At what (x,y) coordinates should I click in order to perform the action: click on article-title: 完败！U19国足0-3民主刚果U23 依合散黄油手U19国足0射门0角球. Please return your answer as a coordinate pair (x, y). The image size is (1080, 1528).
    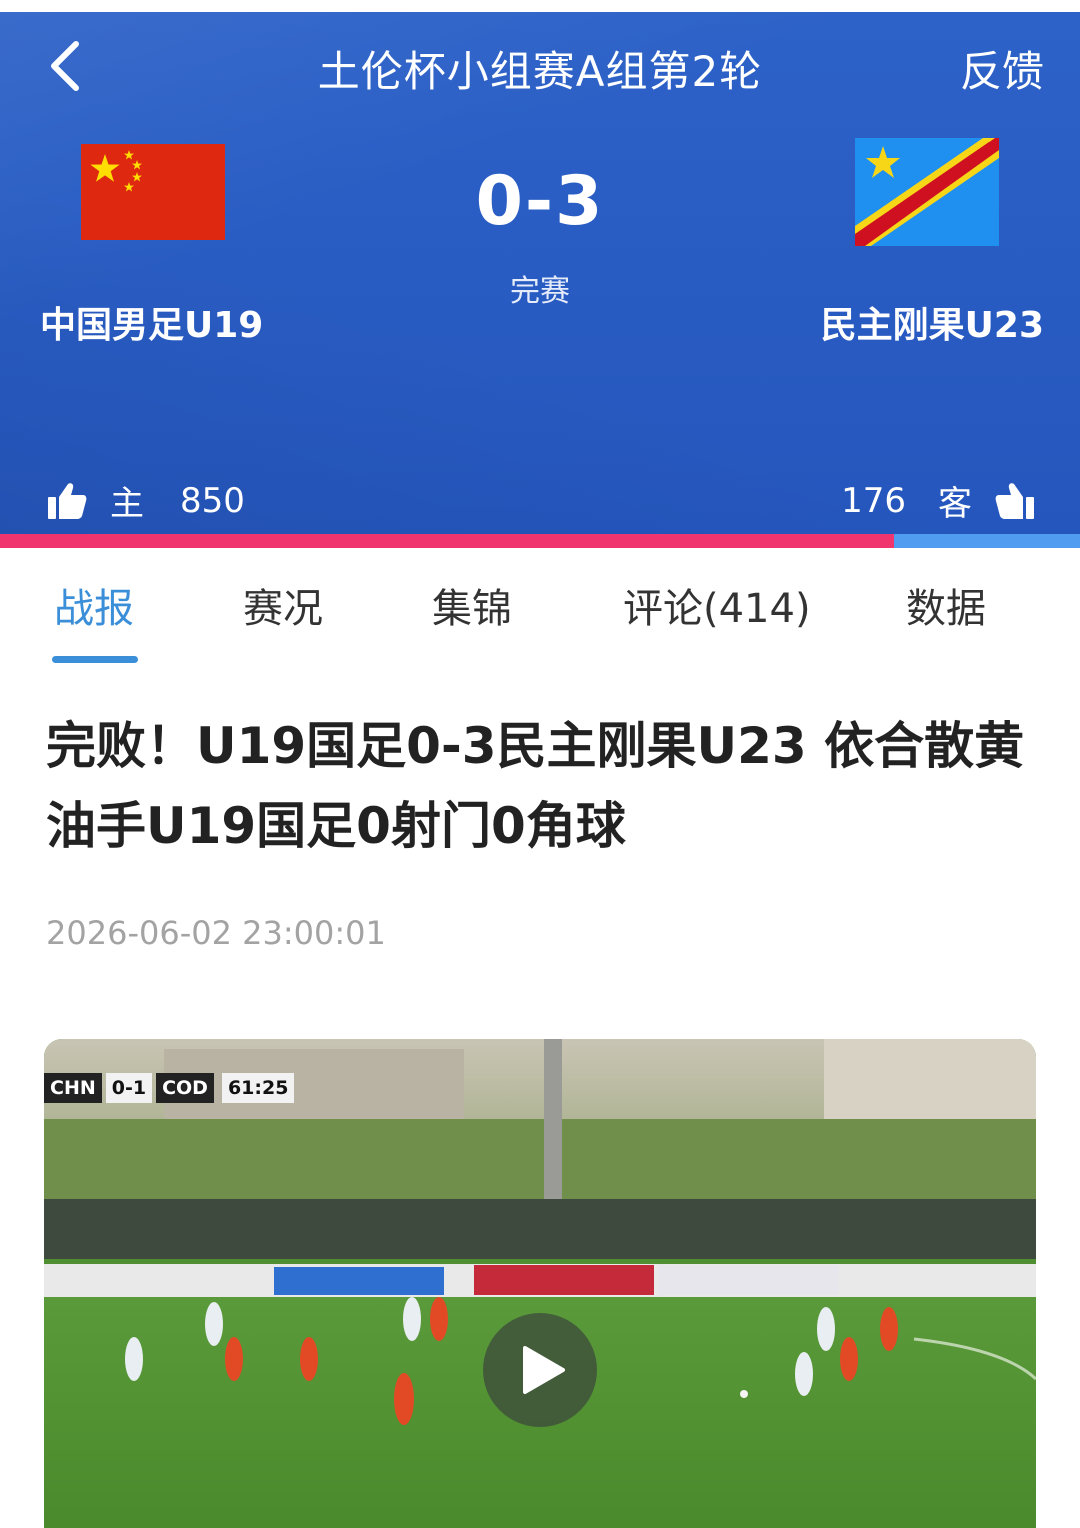
    Looking at the image, I should click on (535, 786).